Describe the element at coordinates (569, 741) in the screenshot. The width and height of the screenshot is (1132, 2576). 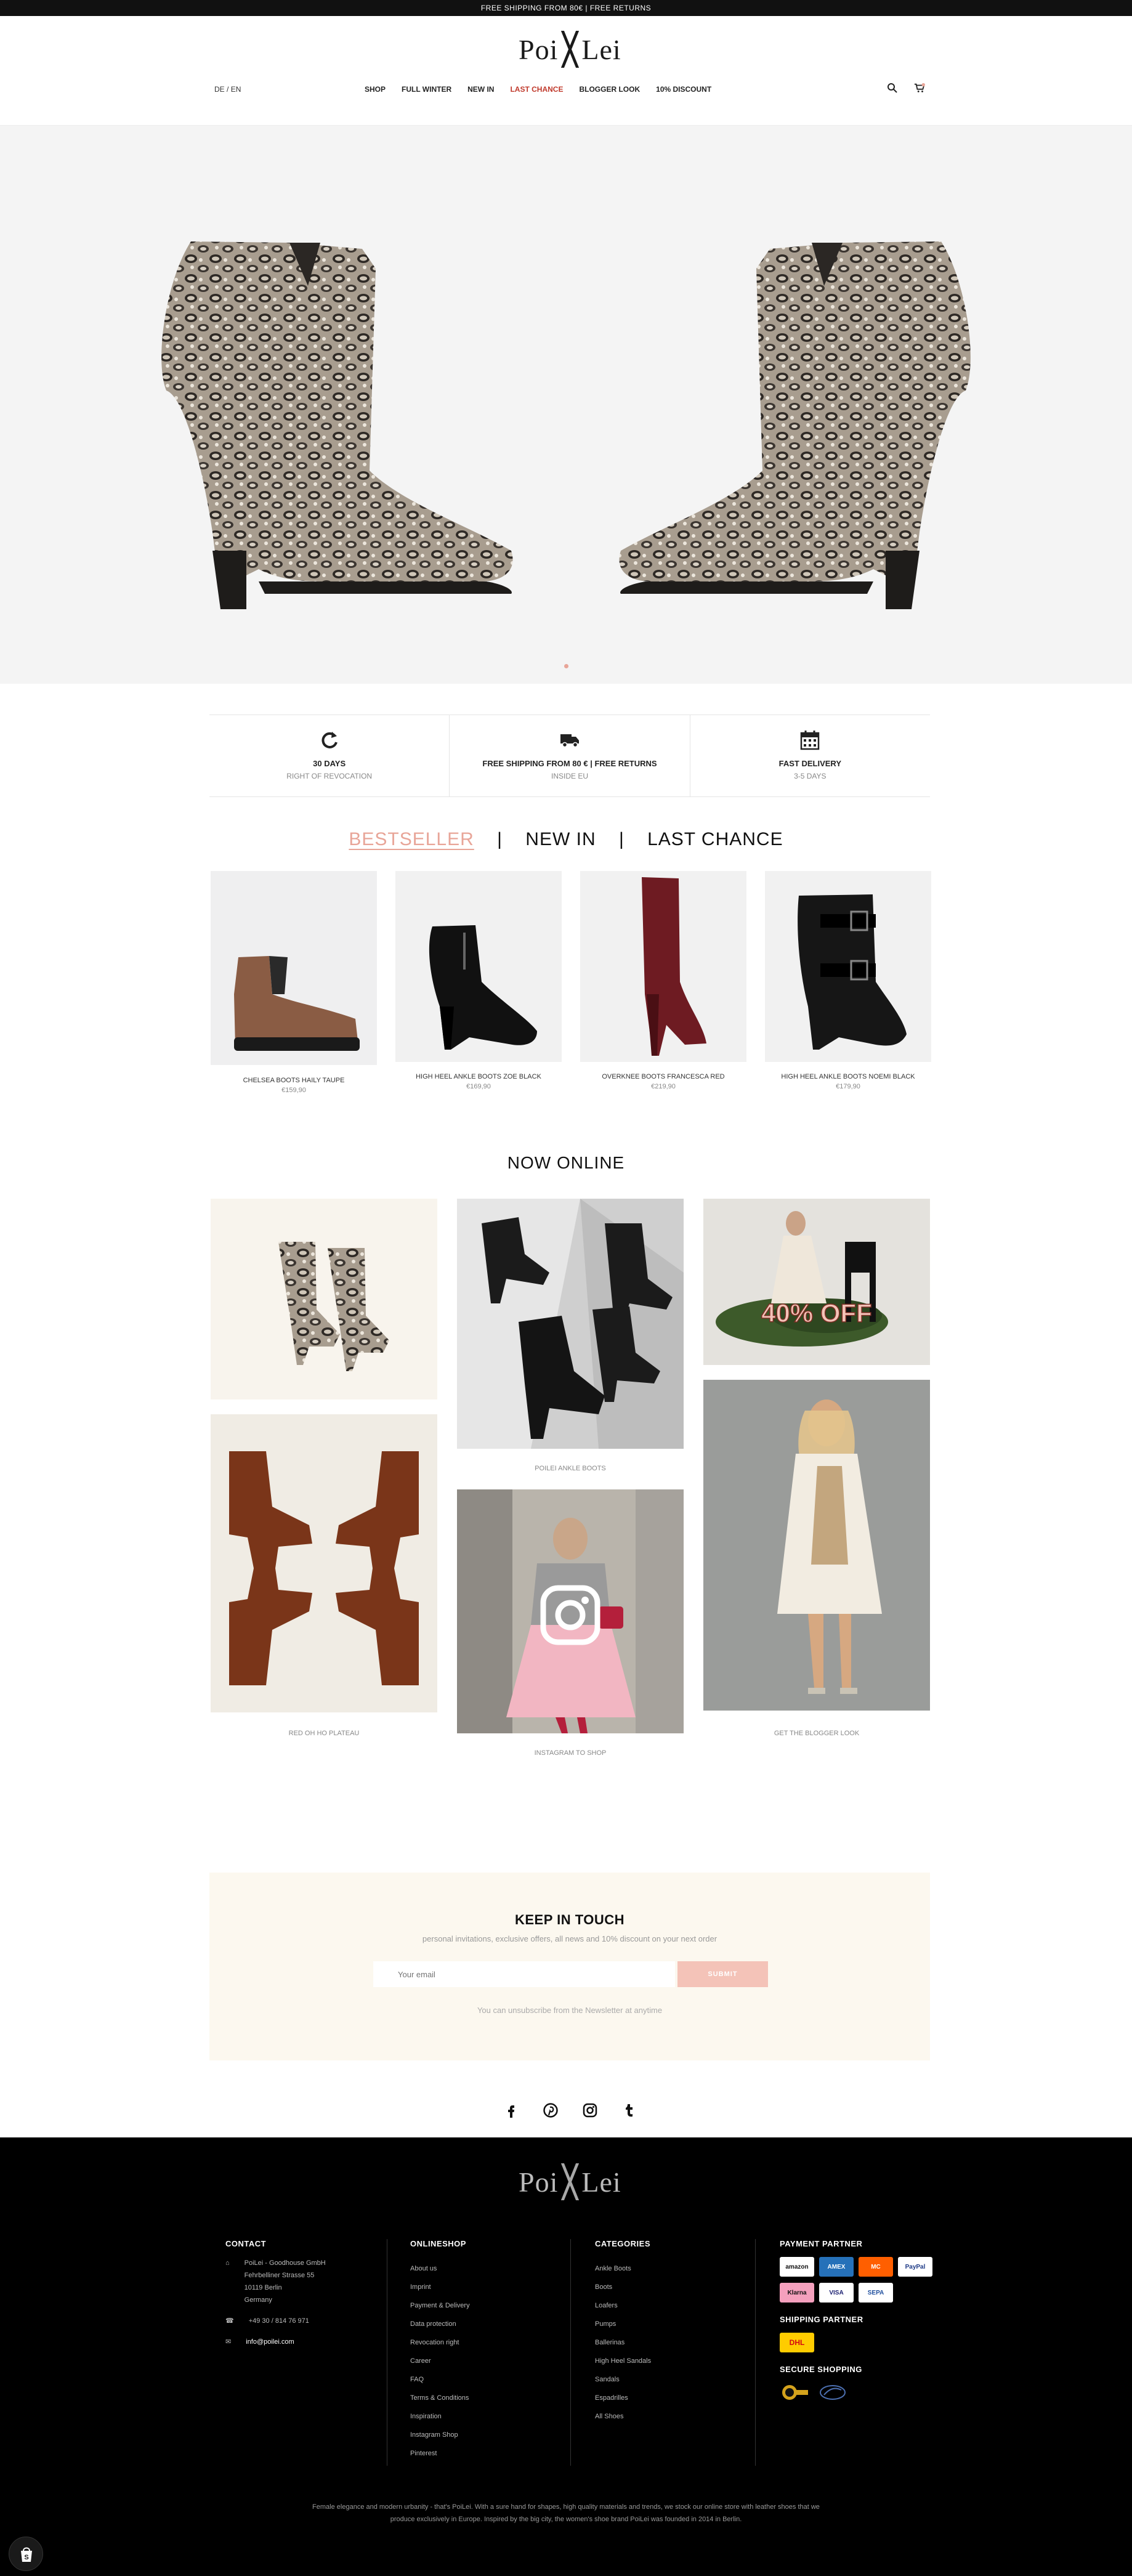
I see `truck-icon` at that location.